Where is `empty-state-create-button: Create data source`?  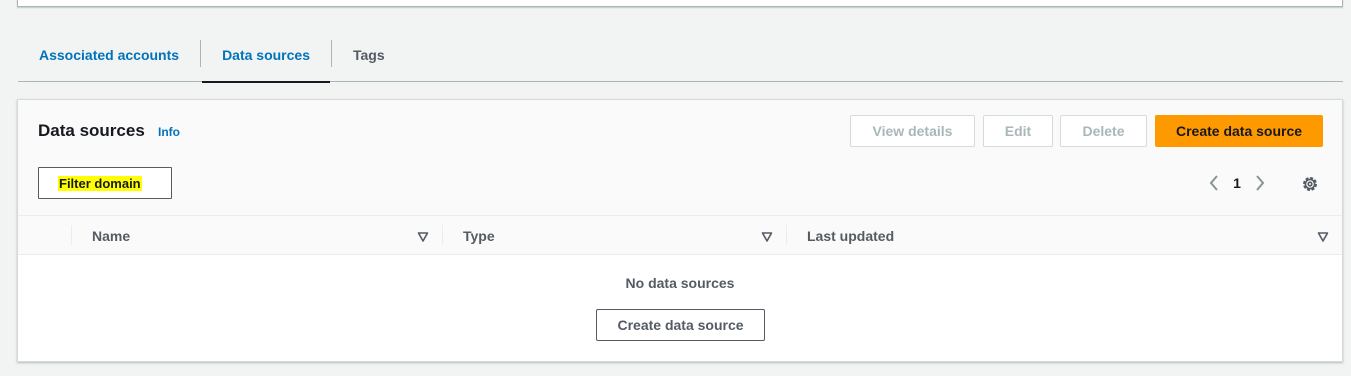 empty-state-create-button: Create data source is located at coordinates (680, 325).